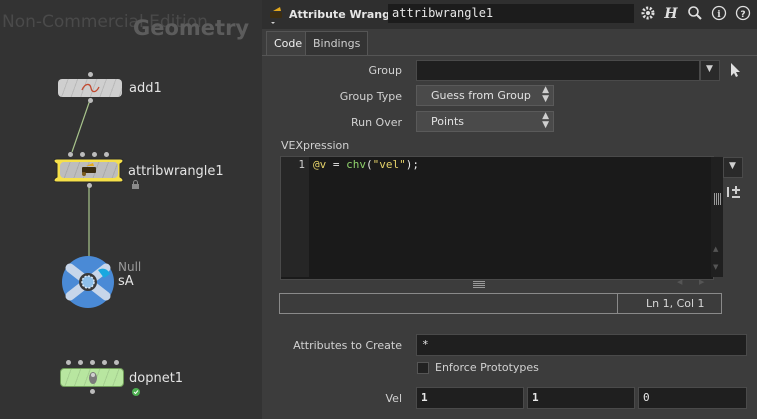 The height and width of the screenshot is (419, 757). Describe the element at coordinates (337, 43) in the screenshot. I see `tab-bindings: Bindings` at that location.